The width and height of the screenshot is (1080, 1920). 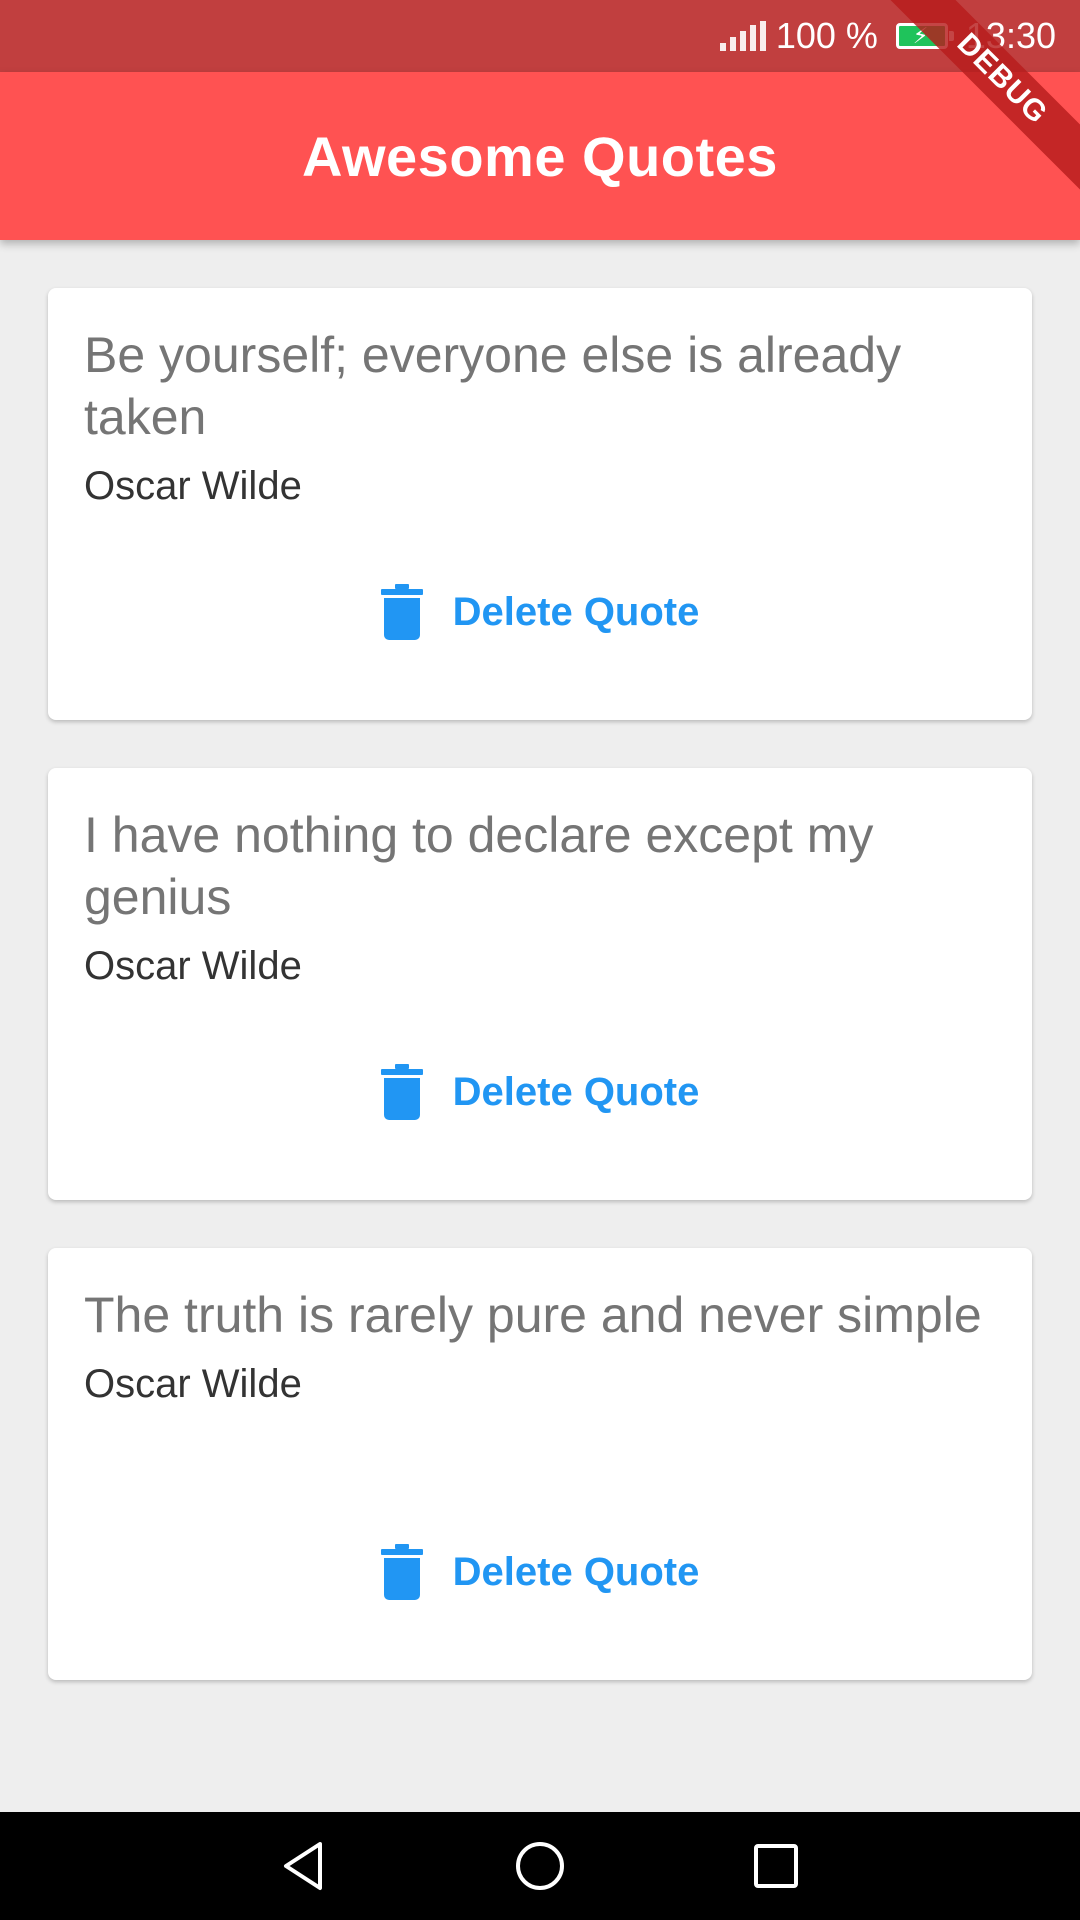 What do you see at coordinates (742, 36) in the screenshot?
I see `signal-icon` at bounding box center [742, 36].